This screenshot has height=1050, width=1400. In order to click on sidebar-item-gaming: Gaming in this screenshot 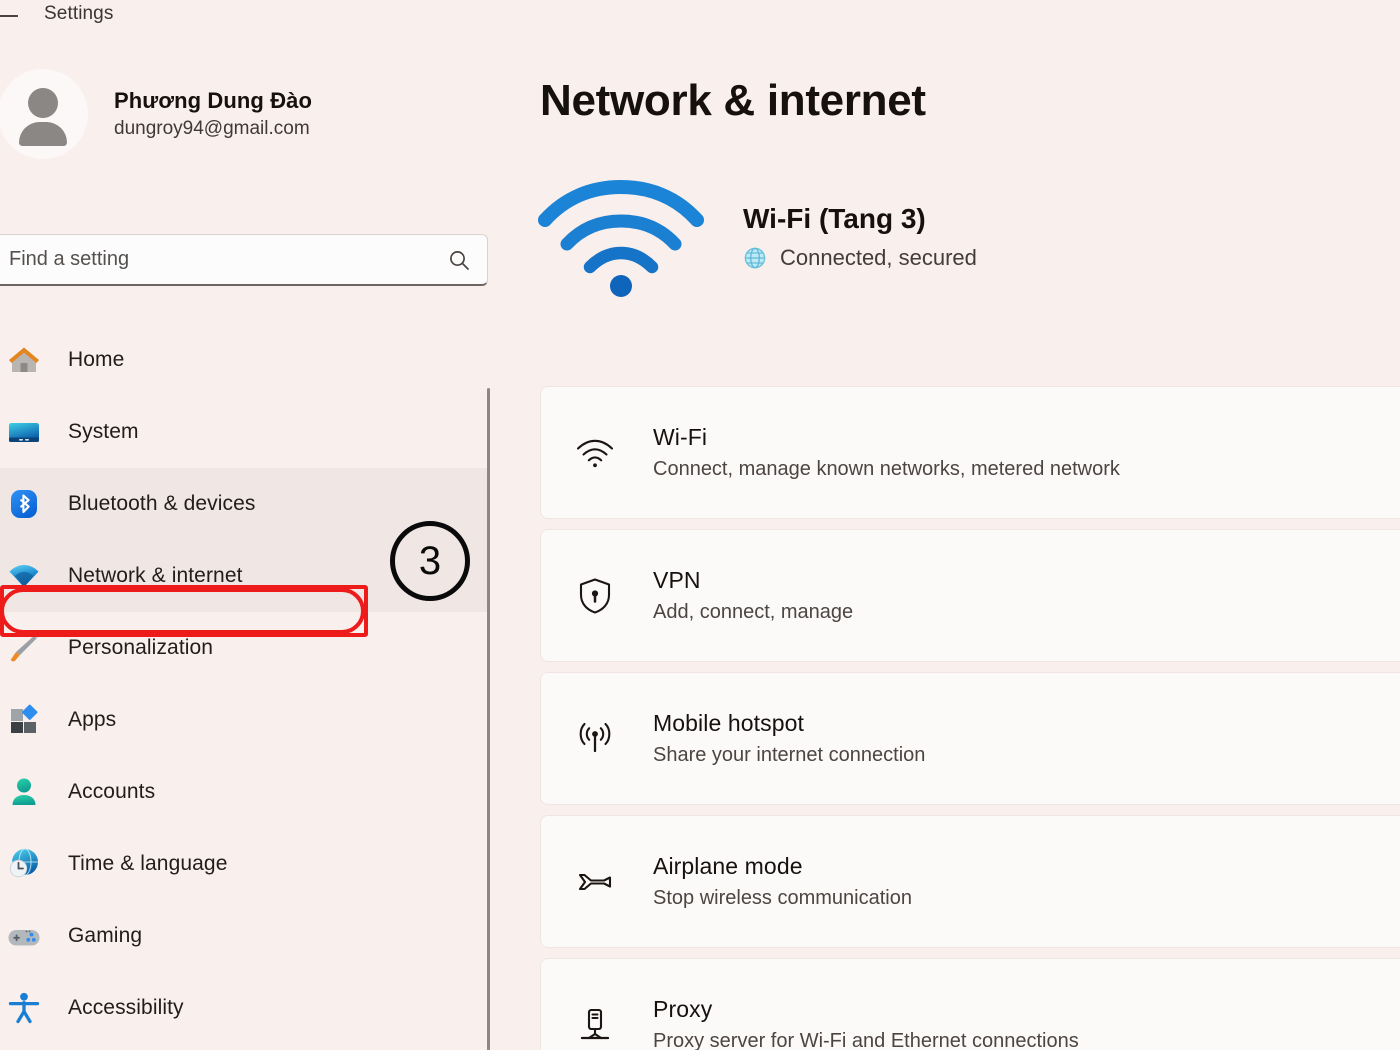, I will do `click(244, 936)`.